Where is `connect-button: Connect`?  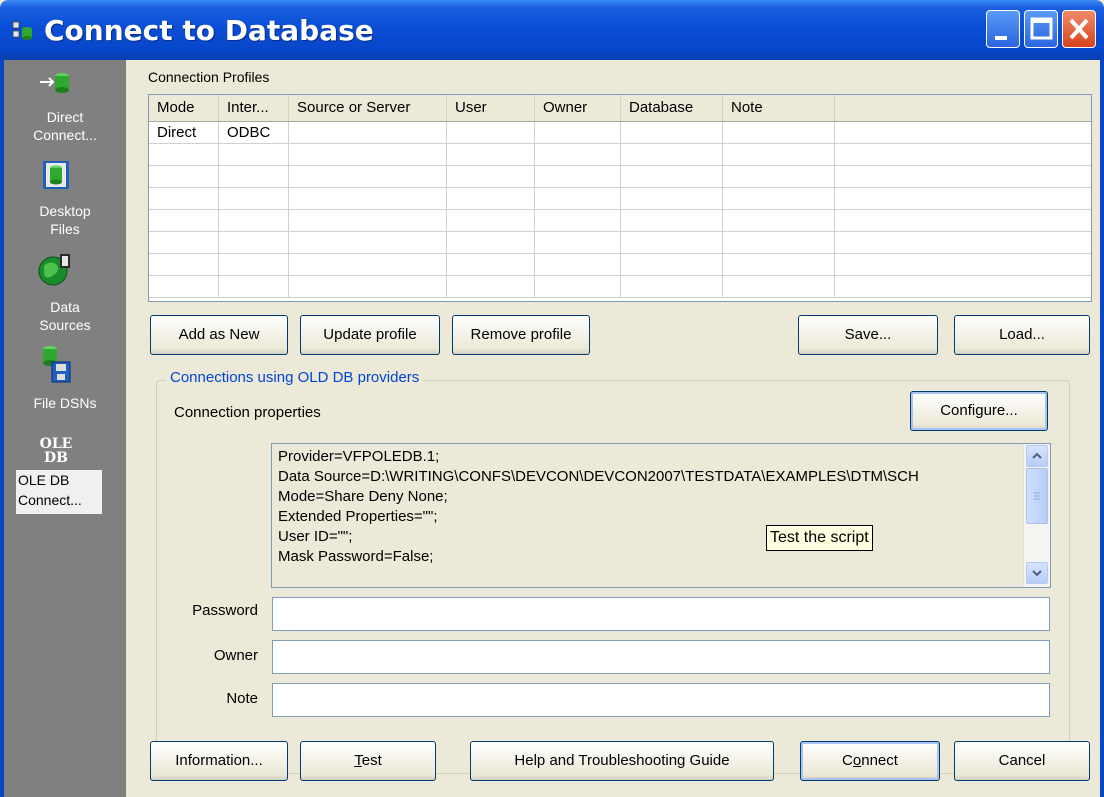 connect-button: Connect is located at coordinates (870, 761).